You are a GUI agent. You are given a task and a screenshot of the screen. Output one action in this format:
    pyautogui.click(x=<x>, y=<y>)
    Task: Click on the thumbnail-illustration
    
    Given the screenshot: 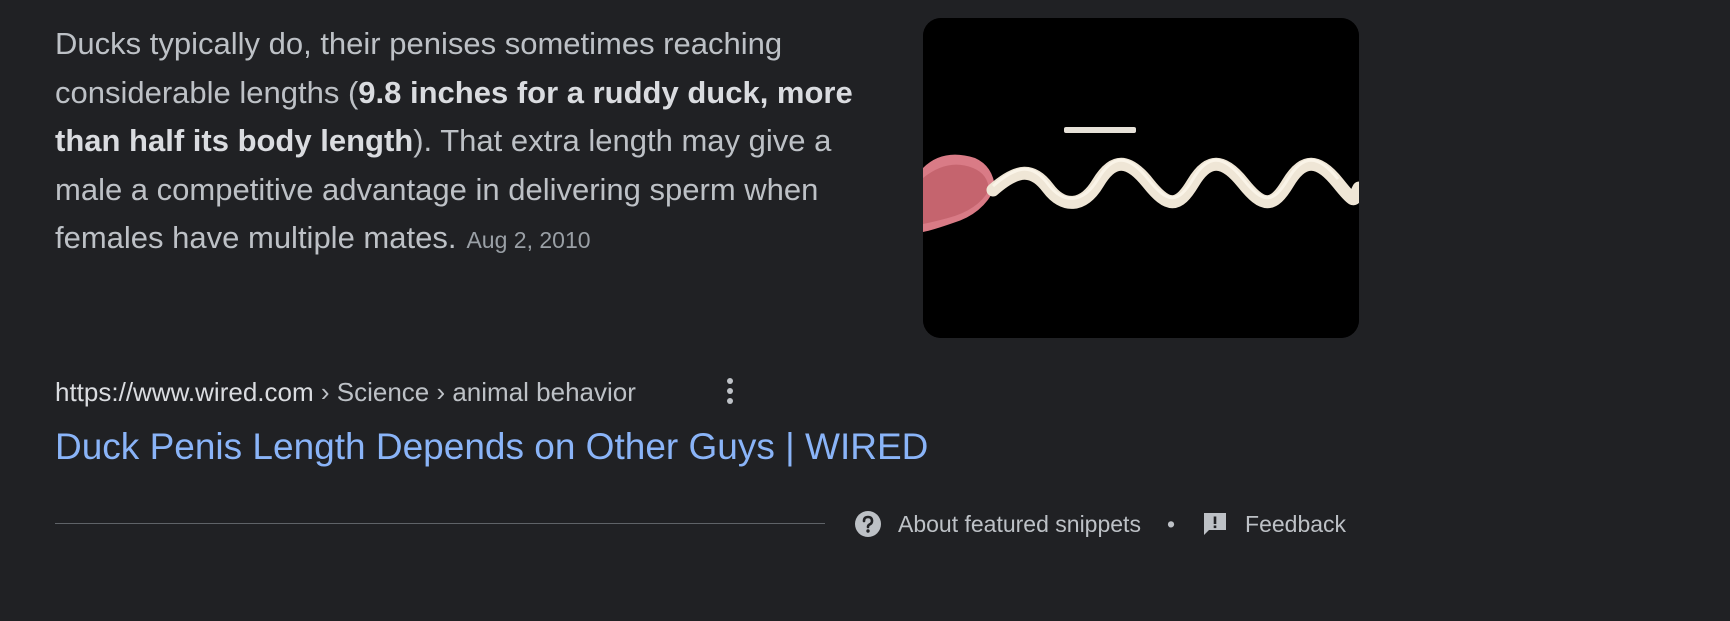 What is the action you would take?
    pyautogui.click(x=1141, y=178)
    